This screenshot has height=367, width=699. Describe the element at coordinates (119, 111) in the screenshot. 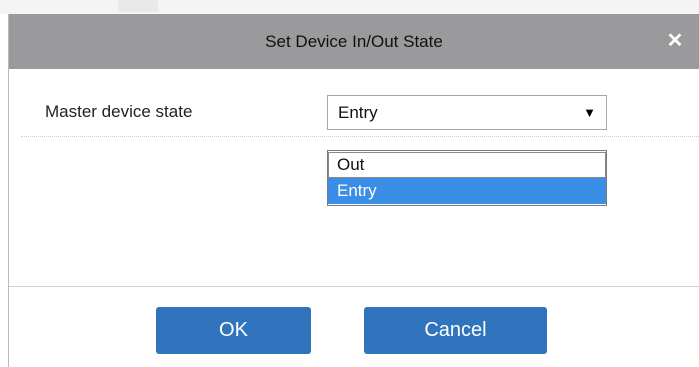

I see `master-device-state-label: Master device state` at that location.